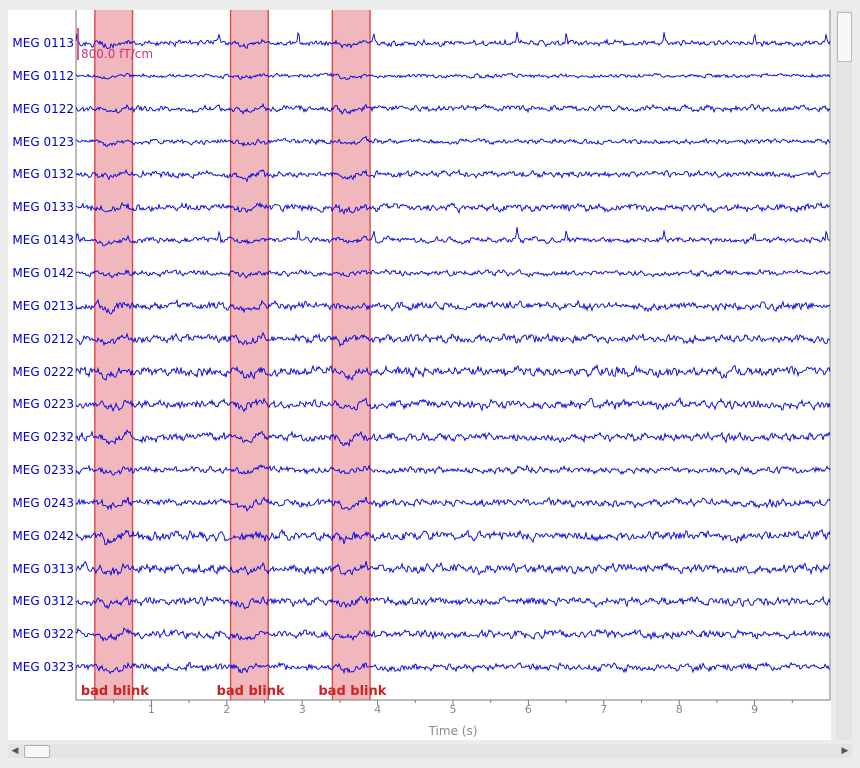 The image size is (860, 768). What do you see at coordinates (42, 306) in the screenshot?
I see `channel-label: MEG 0213` at bounding box center [42, 306].